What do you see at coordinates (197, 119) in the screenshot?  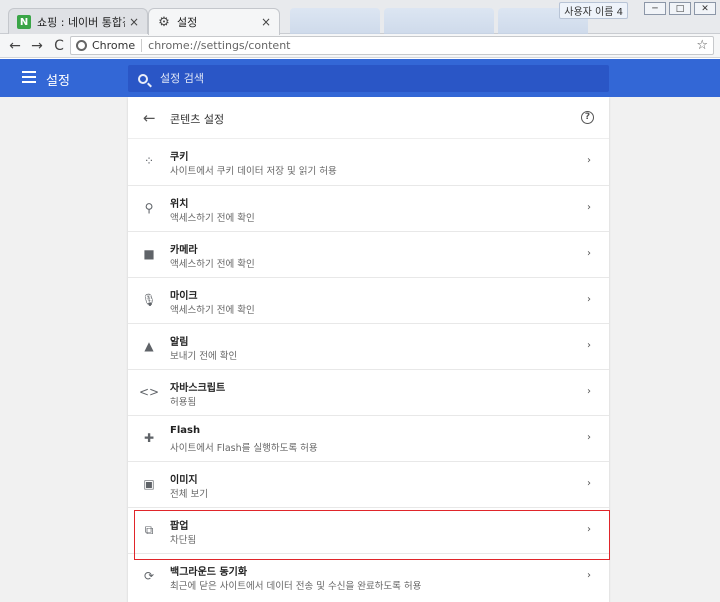 I see `section-title: 콘텐츠 설정` at bounding box center [197, 119].